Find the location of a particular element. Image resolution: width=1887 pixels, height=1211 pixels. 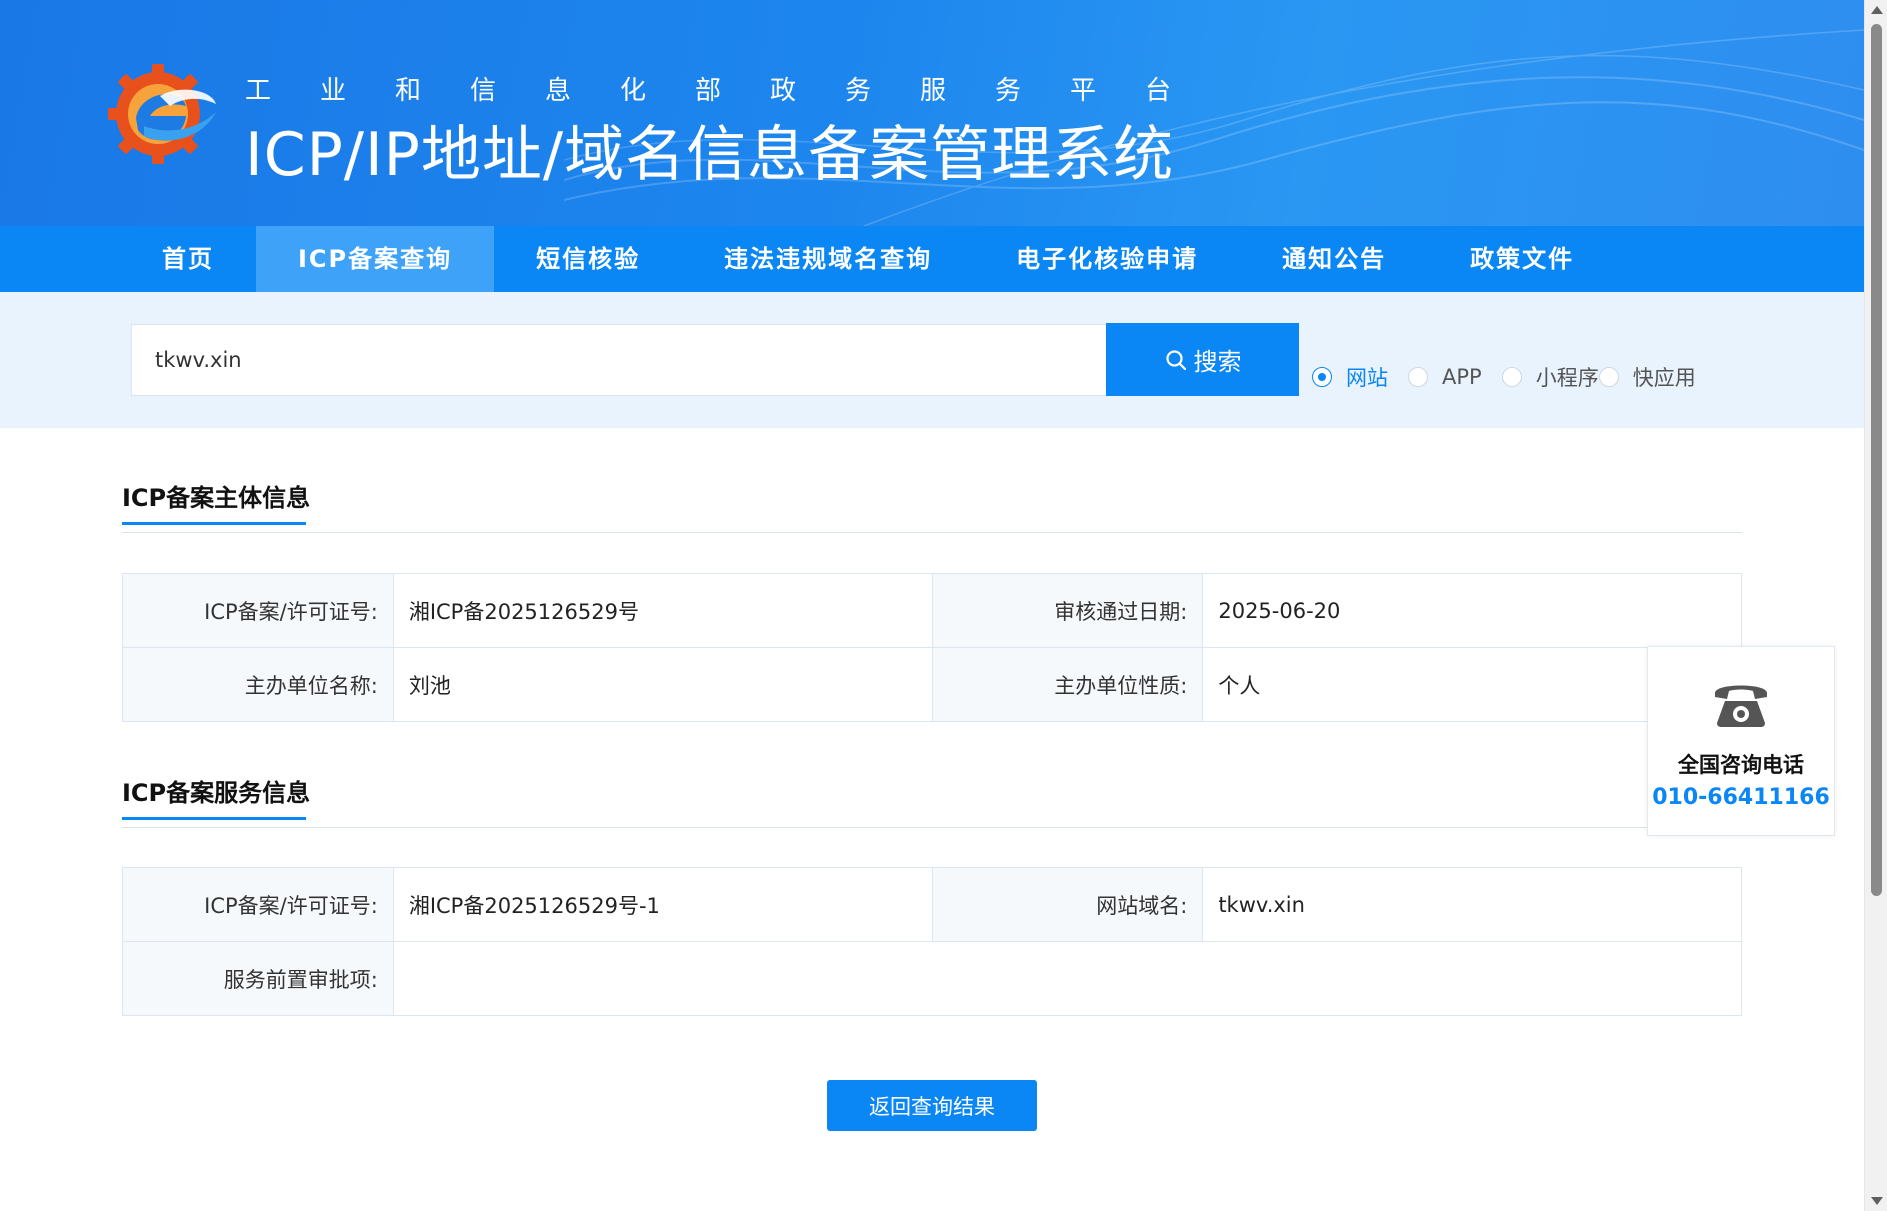

approval-date-label: 审核通过日期: is located at coordinates (1067, 610).